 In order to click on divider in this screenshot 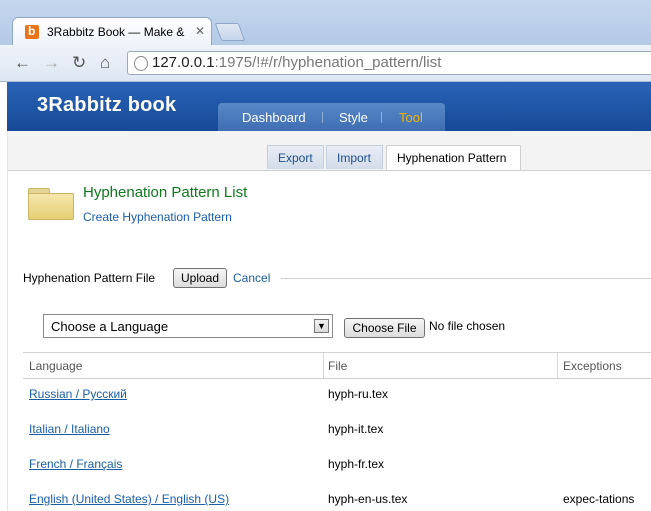, I will do `click(466, 278)`.